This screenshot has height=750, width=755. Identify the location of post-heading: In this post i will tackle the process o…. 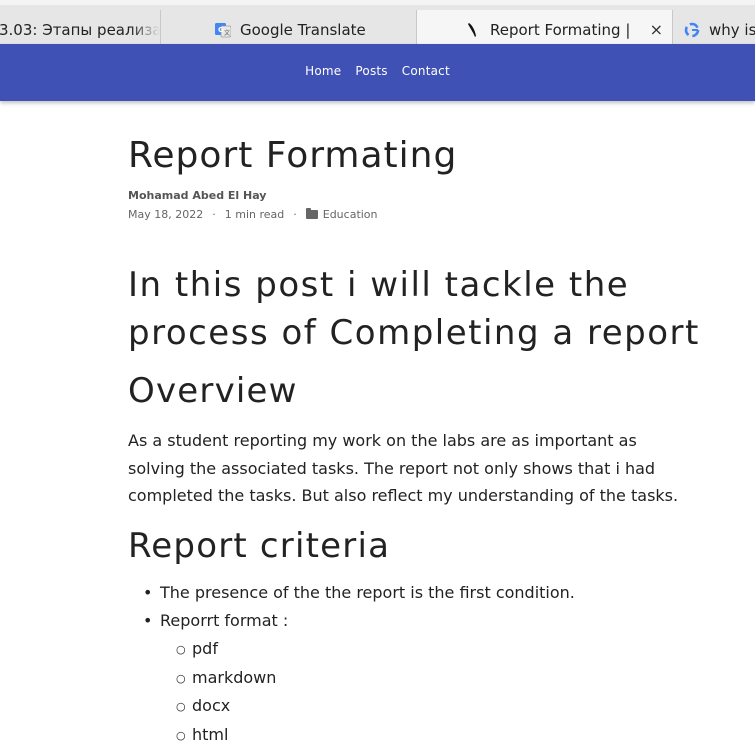
(414, 309).